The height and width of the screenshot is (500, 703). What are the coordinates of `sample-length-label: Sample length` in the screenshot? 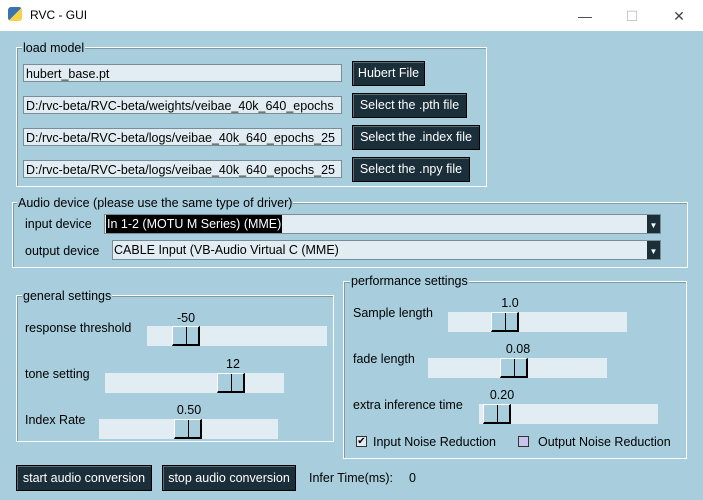 It's located at (393, 313).